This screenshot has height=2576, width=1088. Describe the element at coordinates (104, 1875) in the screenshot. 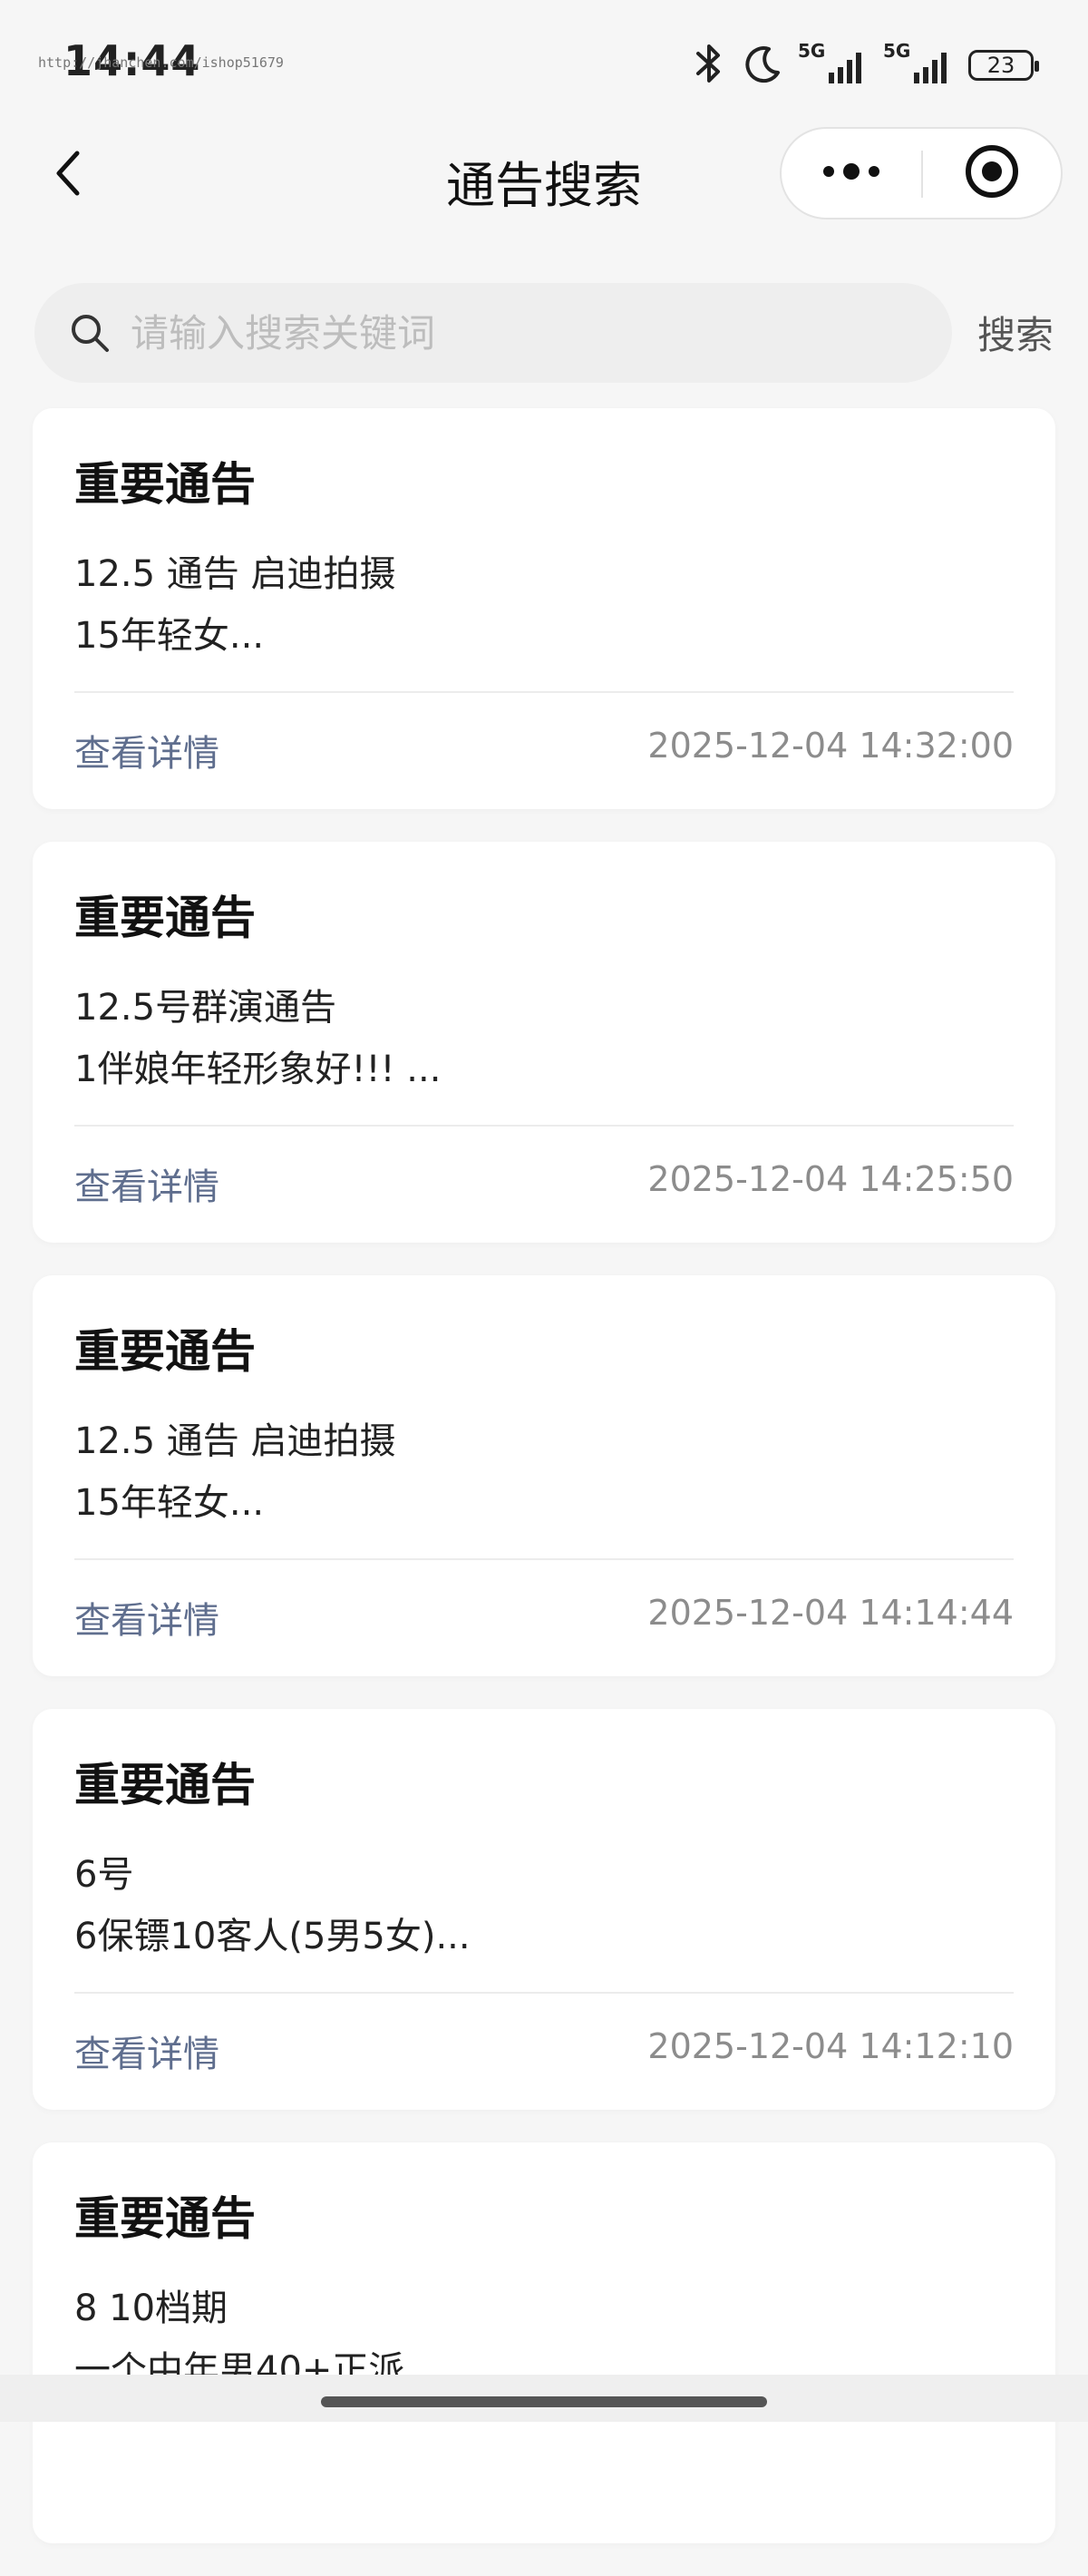

I see `notice-summary-line1: 6号` at that location.